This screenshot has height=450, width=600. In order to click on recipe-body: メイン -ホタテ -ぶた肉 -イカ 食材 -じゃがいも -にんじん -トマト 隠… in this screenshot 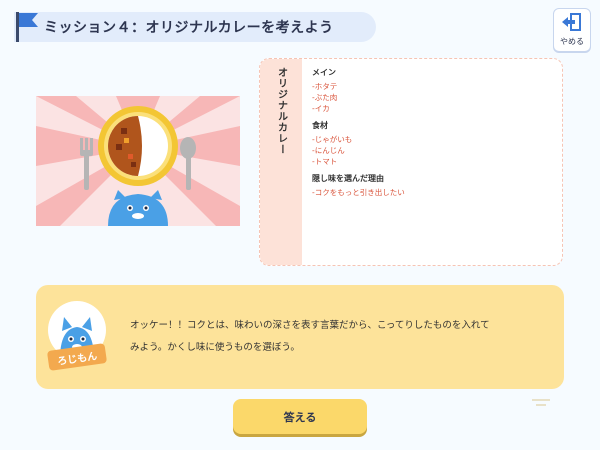, I will do `click(433, 135)`.